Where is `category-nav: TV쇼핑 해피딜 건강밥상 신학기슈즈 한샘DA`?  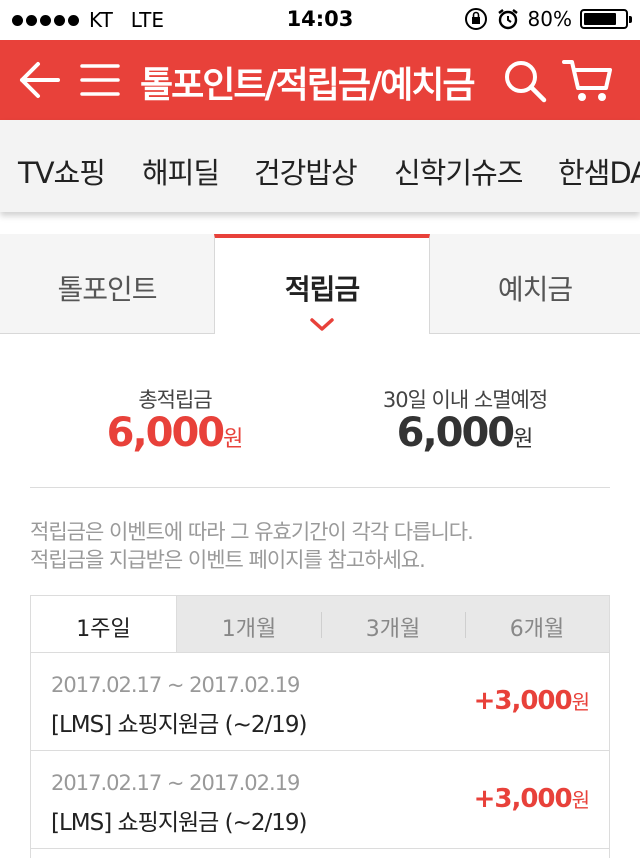
category-nav: TV쇼핑 해피딜 건강밥상 신학기슈즈 한샘DA is located at coordinates (320, 166).